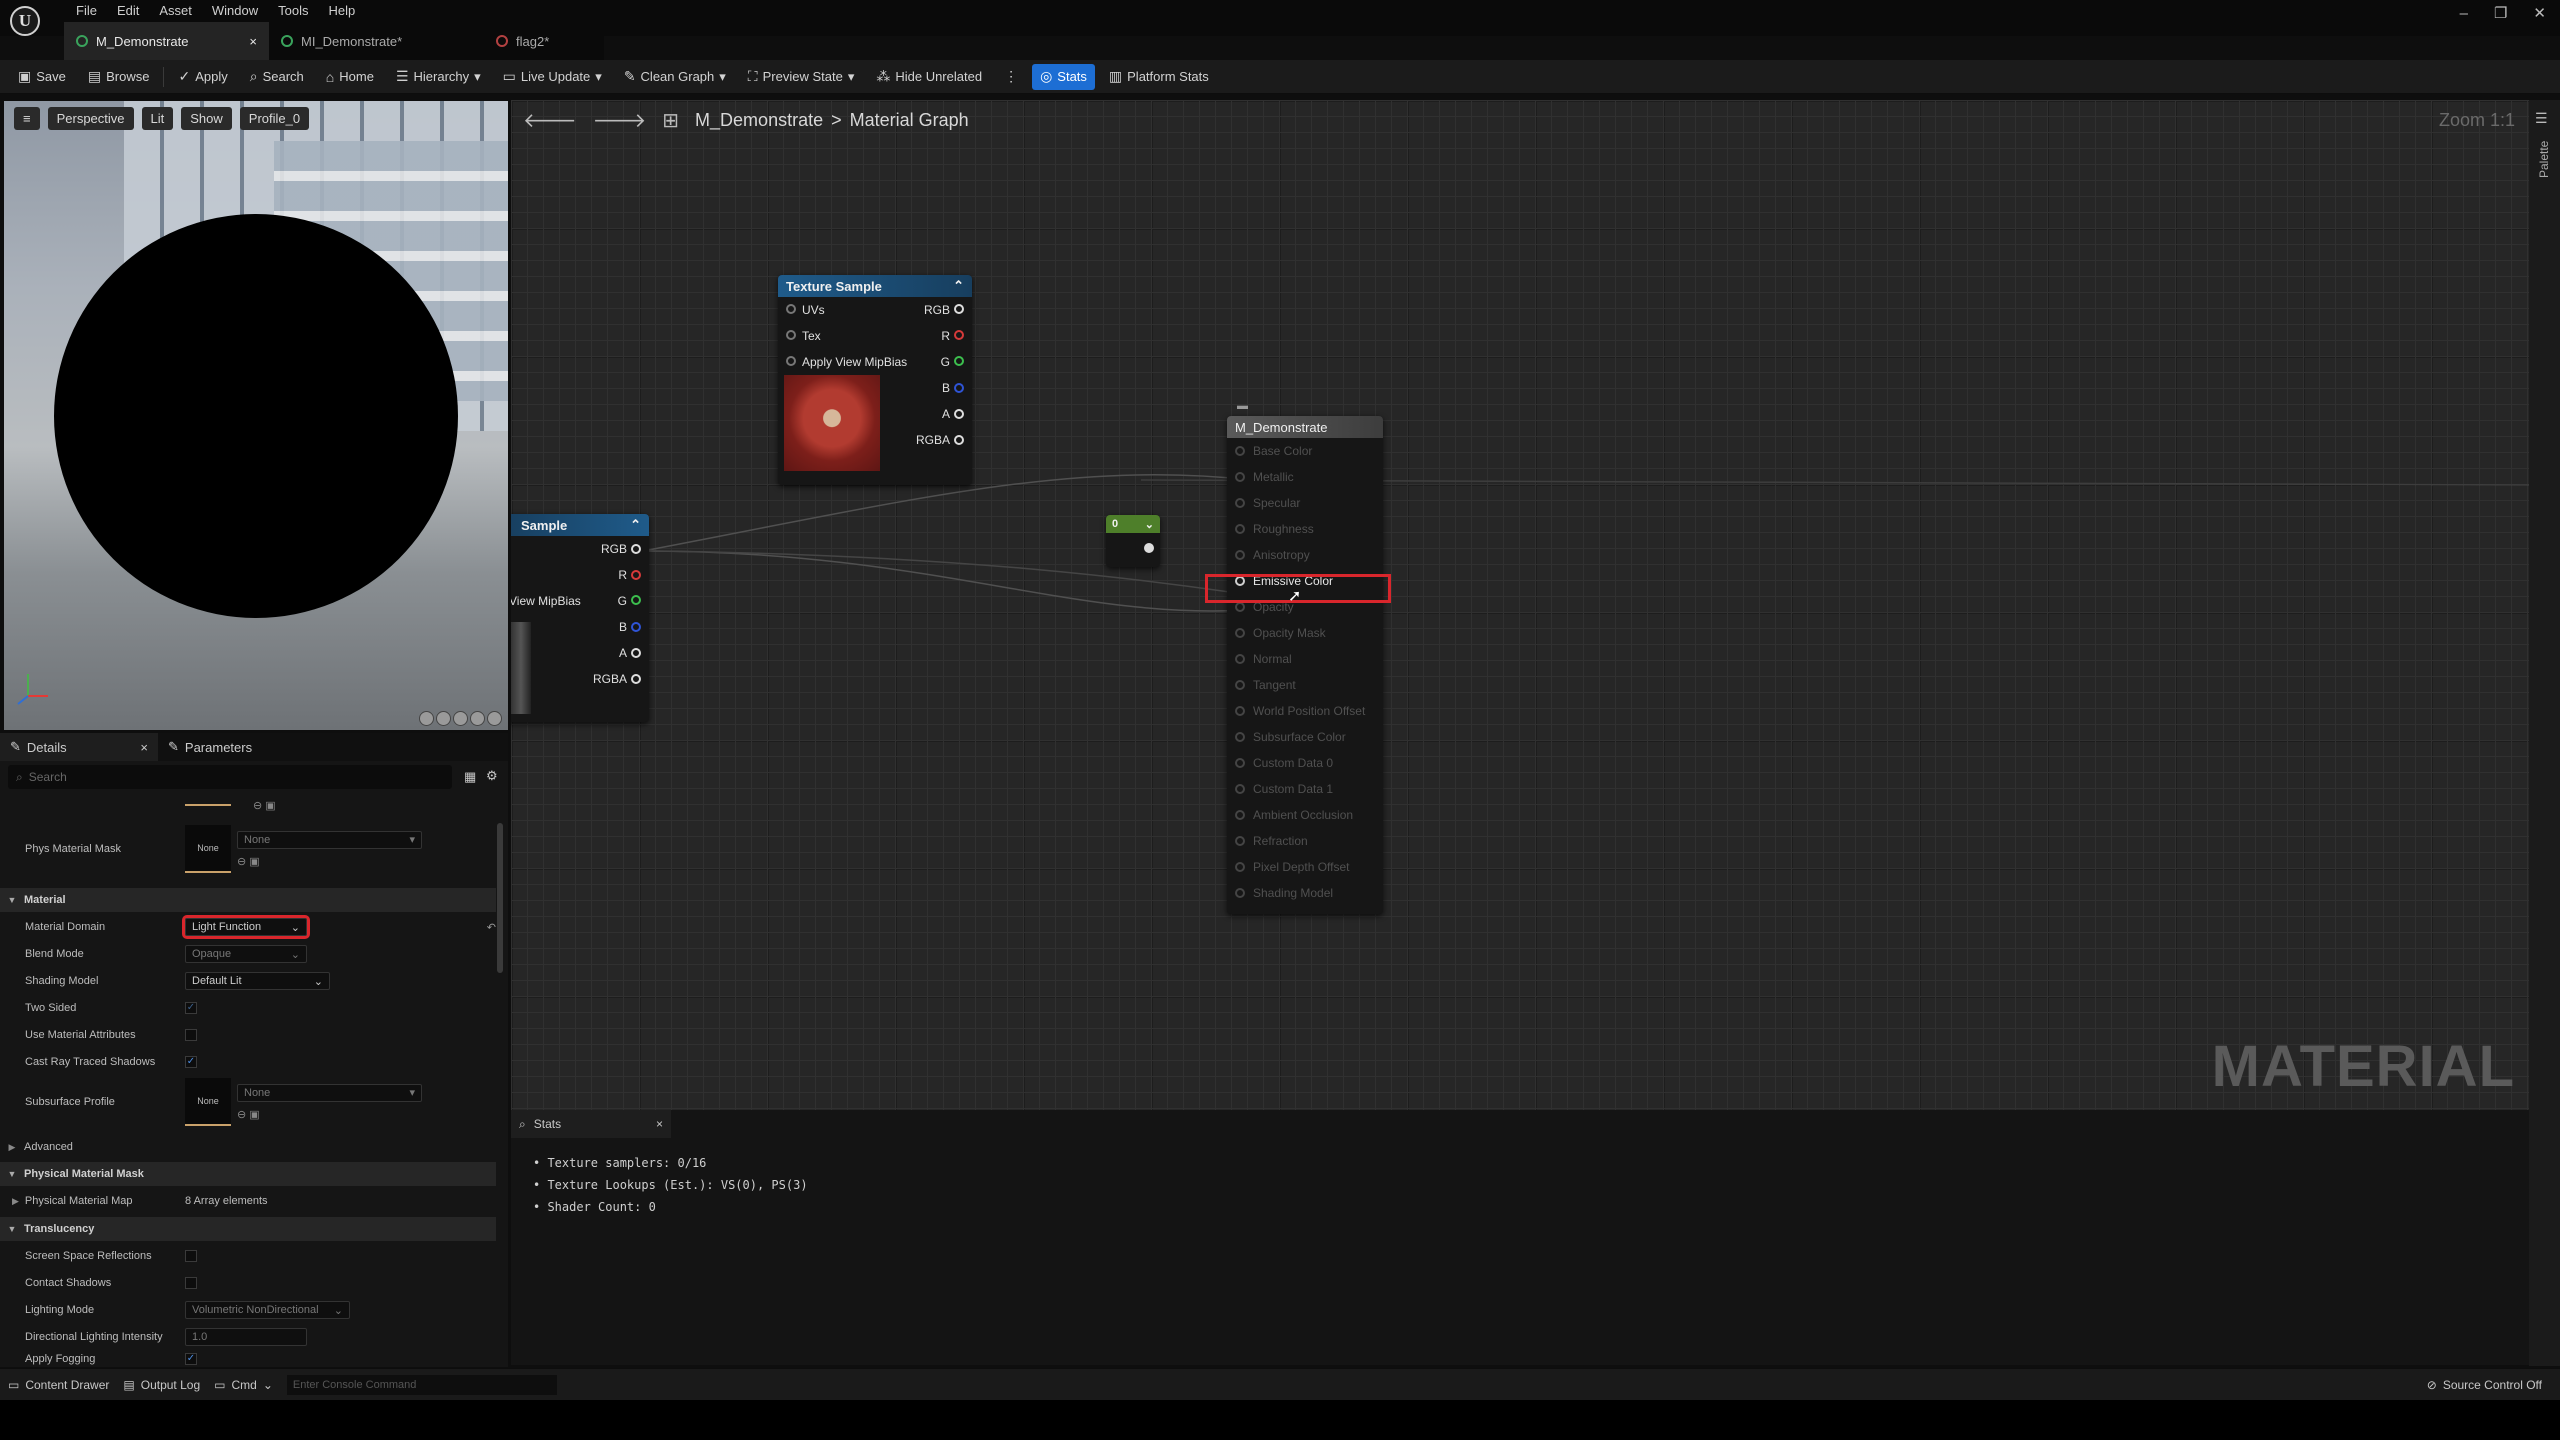 This screenshot has width=2560, height=1440. Describe the element at coordinates (1305, 529) in the screenshot. I see `result-pin-row: Roughness` at that location.